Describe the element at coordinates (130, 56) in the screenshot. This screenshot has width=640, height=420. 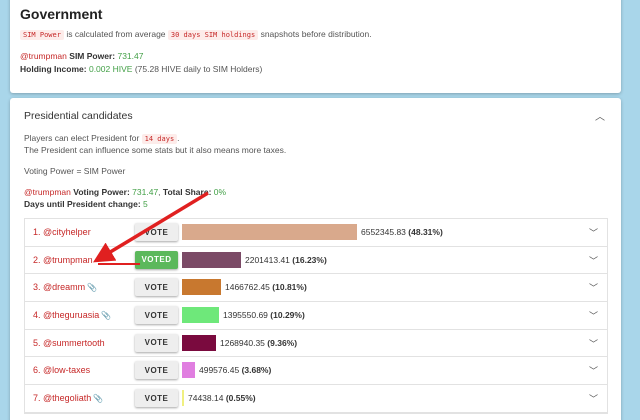
I see `sim-power-value: 731.47` at that location.